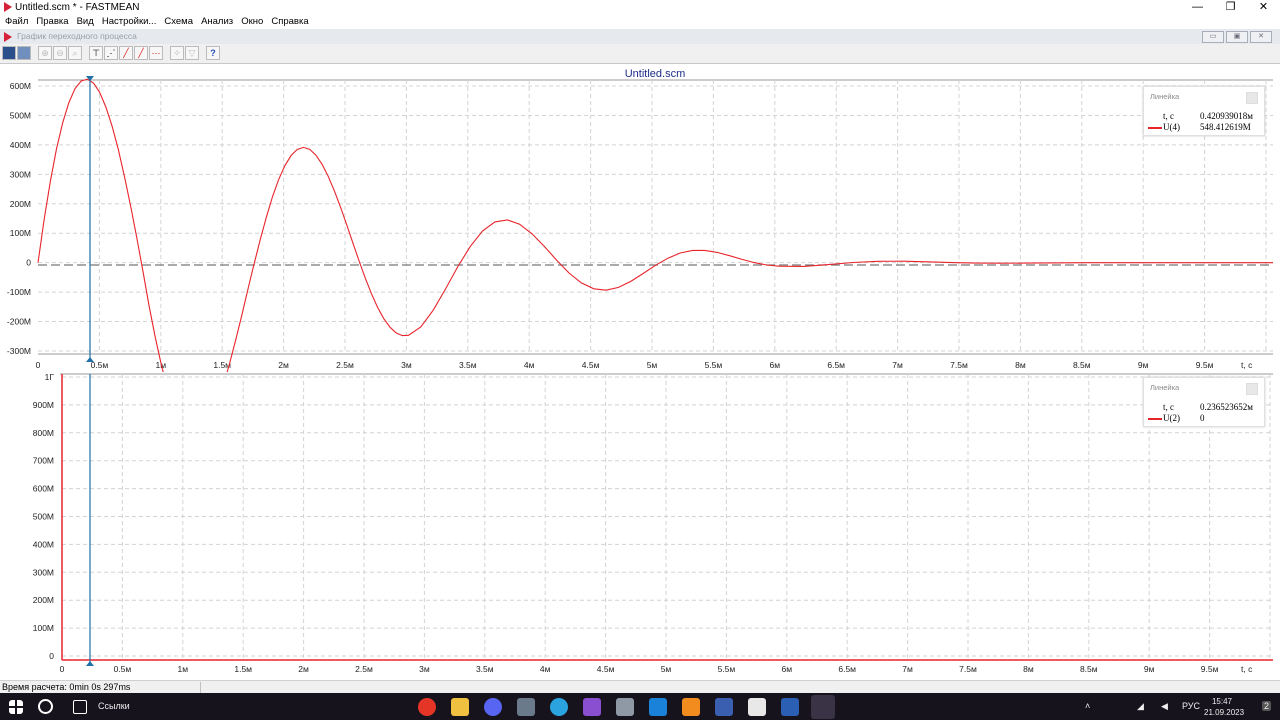  I want to click on minimize-button: —, so click(1197, 7).